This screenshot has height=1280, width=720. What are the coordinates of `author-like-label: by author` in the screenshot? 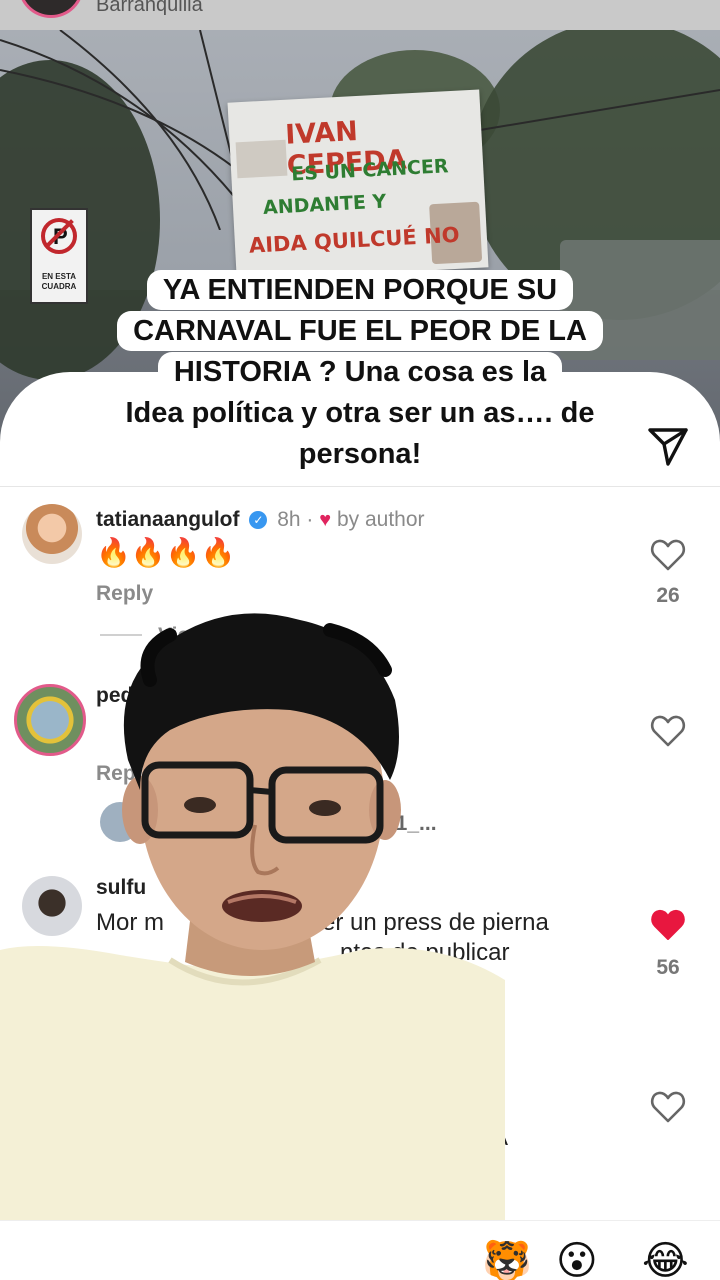 It's located at (380, 519).